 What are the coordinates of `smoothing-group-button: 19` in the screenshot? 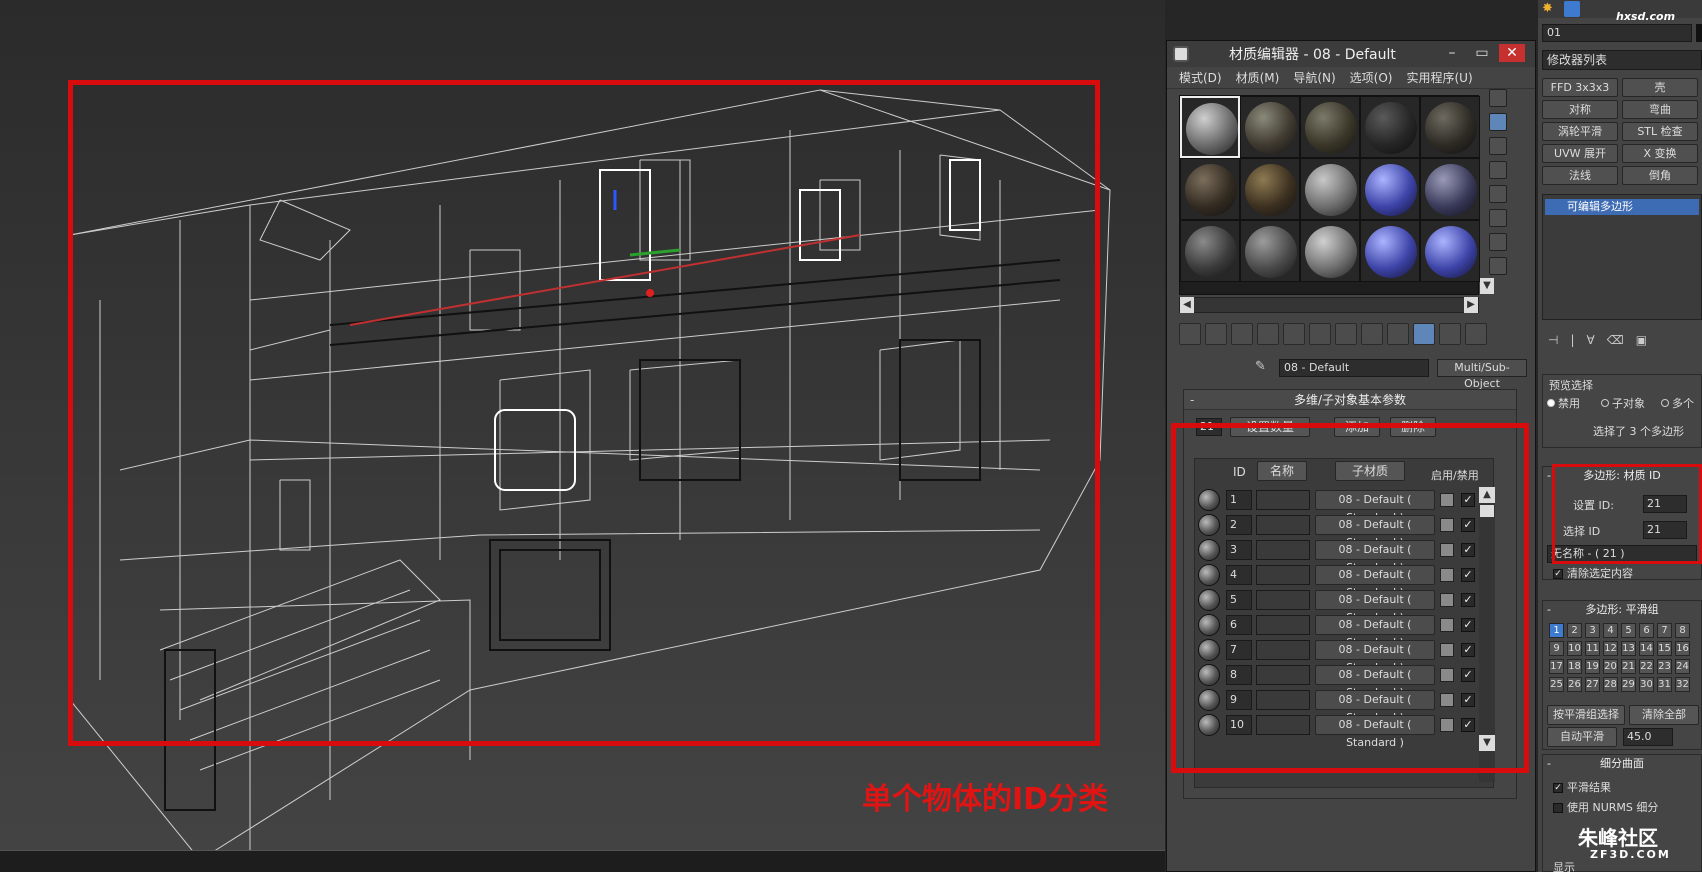 It's located at (1592, 666).